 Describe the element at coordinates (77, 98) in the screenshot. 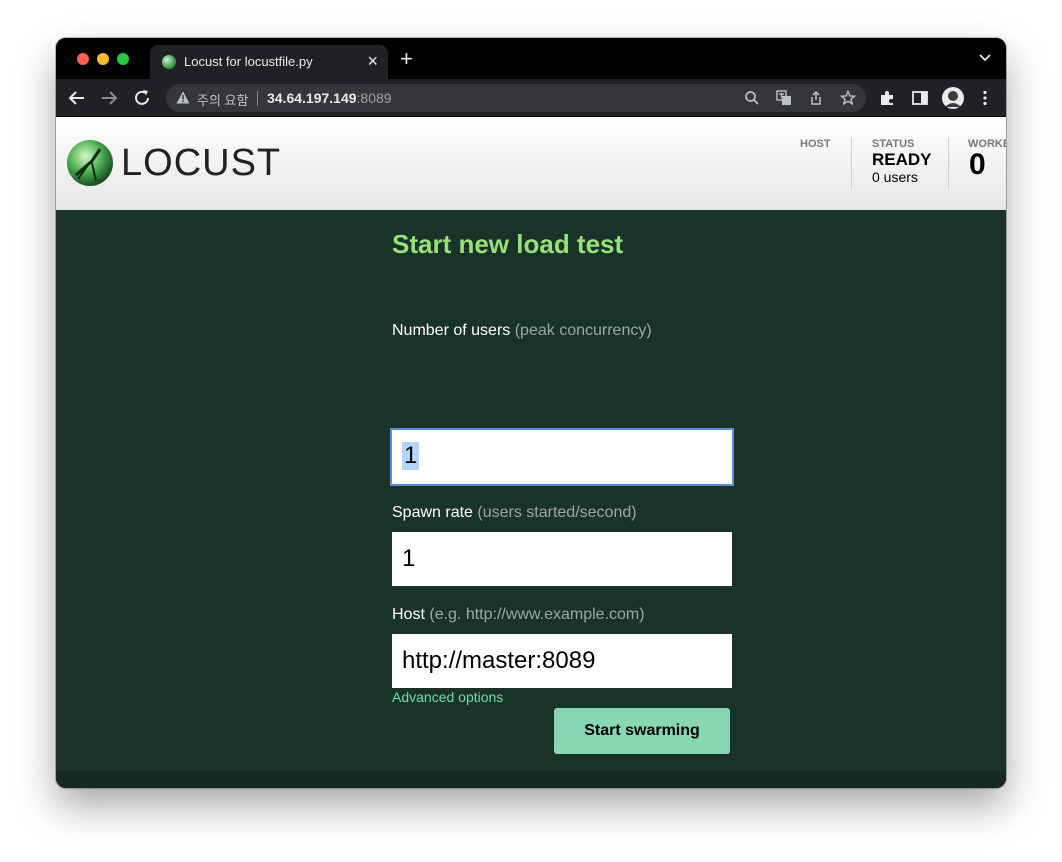

I see `back-arrow-icon` at that location.